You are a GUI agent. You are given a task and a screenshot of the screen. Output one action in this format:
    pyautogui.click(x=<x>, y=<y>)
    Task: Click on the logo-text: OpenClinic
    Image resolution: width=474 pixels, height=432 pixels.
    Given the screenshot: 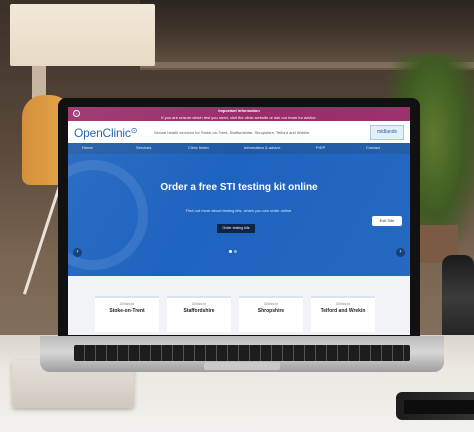 What is the action you would take?
    pyautogui.click(x=102, y=133)
    